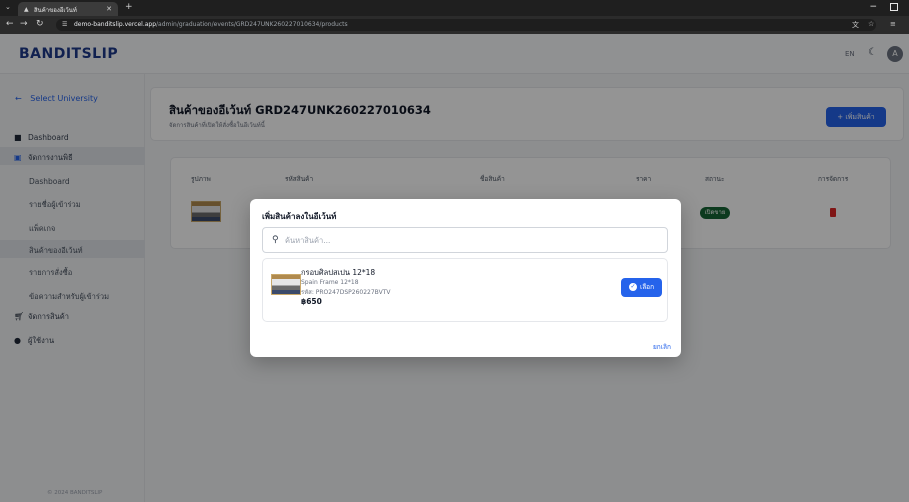 The height and width of the screenshot is (502, 909). What do you see at coordinates (275, 240) in the screenshot?
I see `search-icon: ⚲` at bounding box center [275, 240].